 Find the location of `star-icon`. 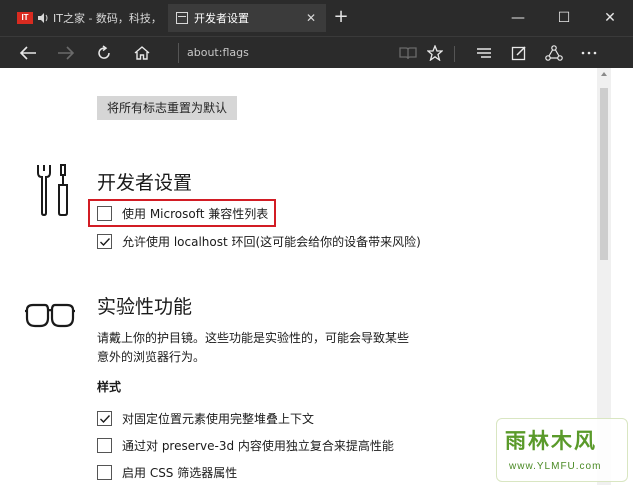

star-icon is located at coordinates (435, 53).